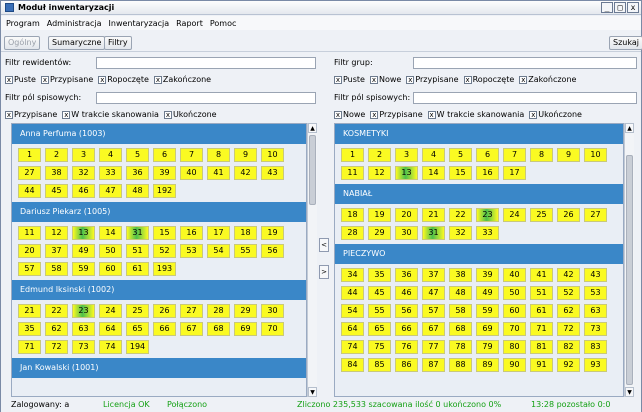  What do you see at coordinates (595, 311) in the screenshot?
I see `field-cell: 63` at bounding box center [595, 311].